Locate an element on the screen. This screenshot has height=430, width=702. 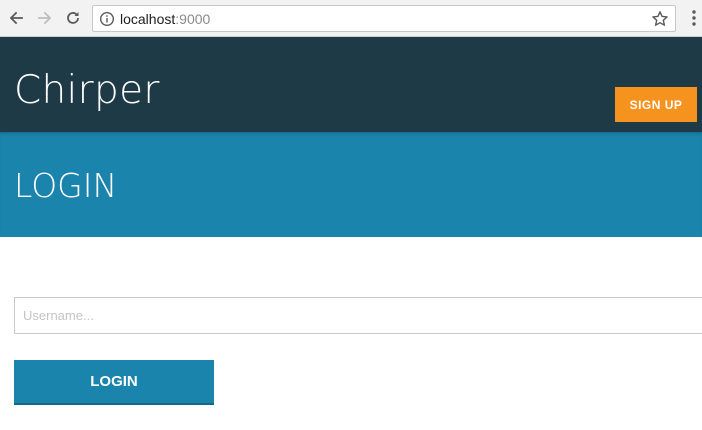
back-button is located at coordinates (16, 18).